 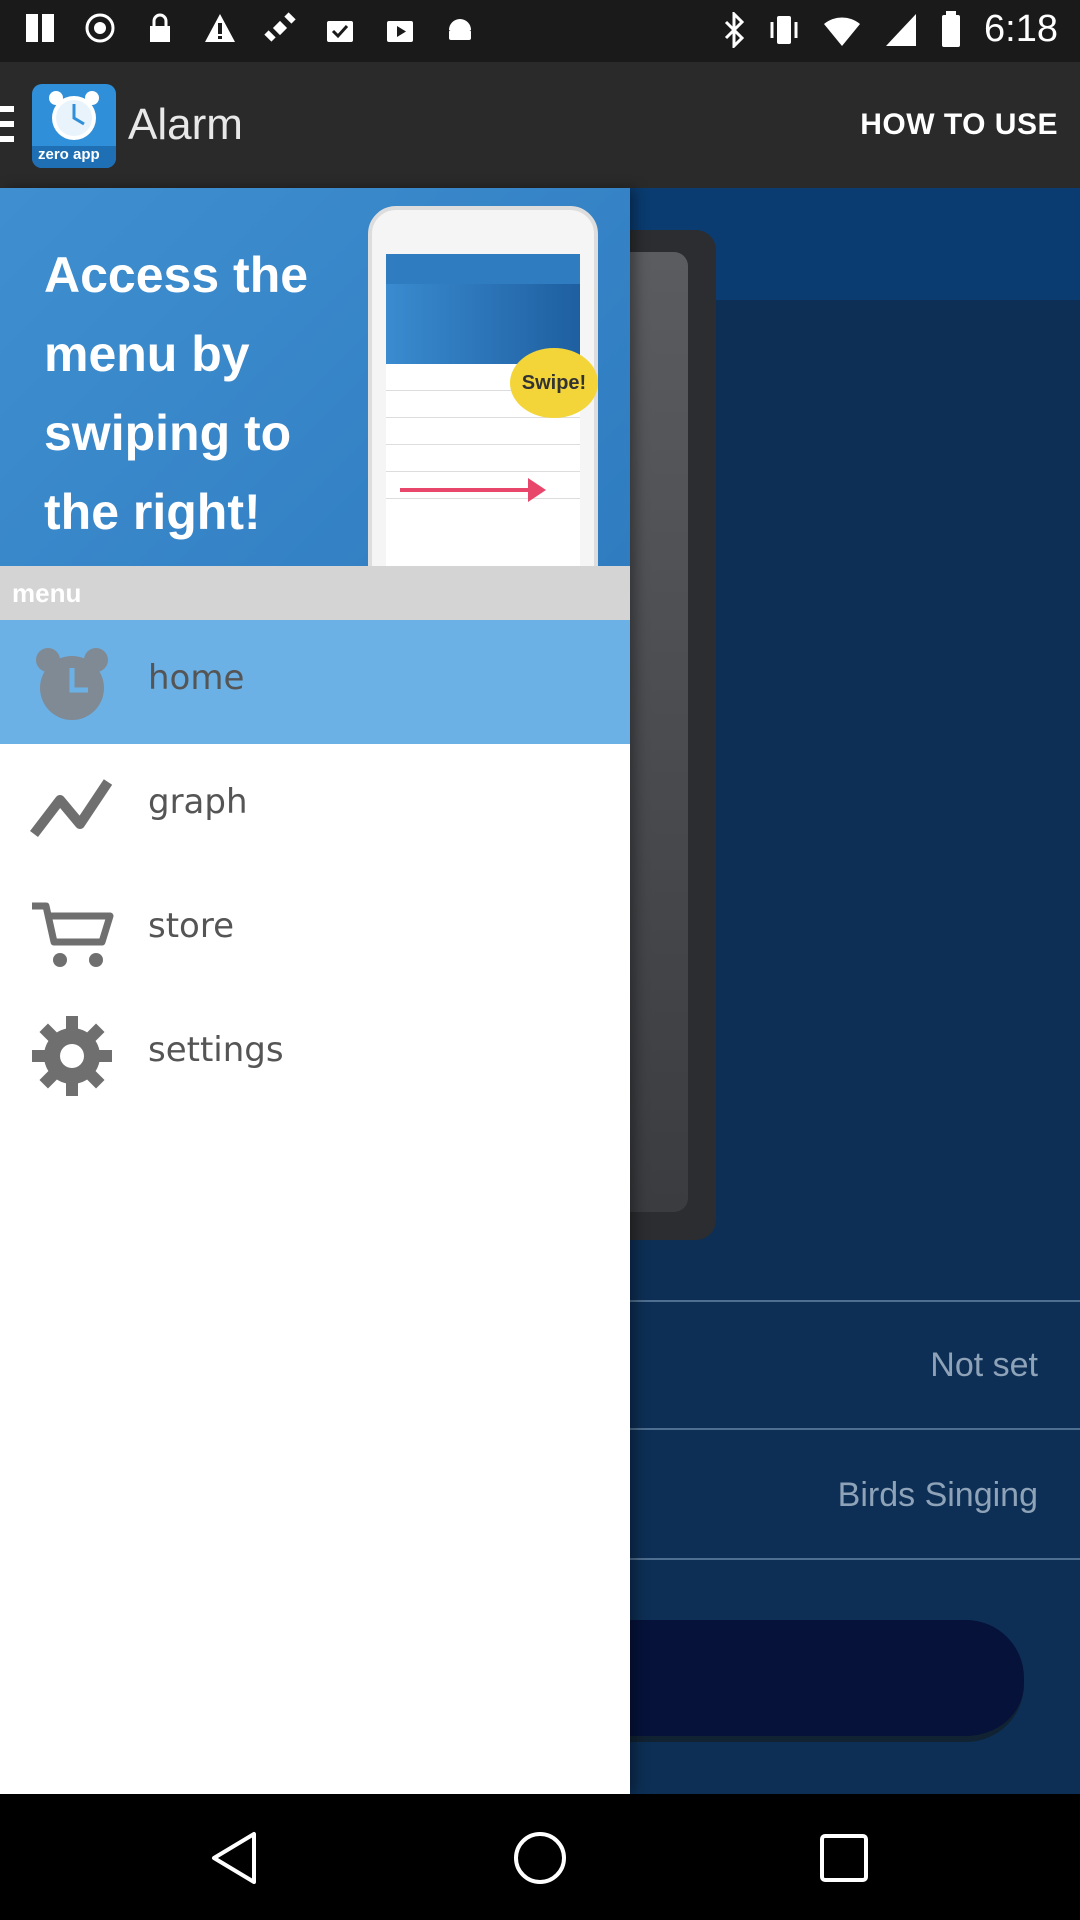 What do you see at coordinates (842, 31) in the screenshot?
I see `wifi-icon` at bounding box center [842, 31].